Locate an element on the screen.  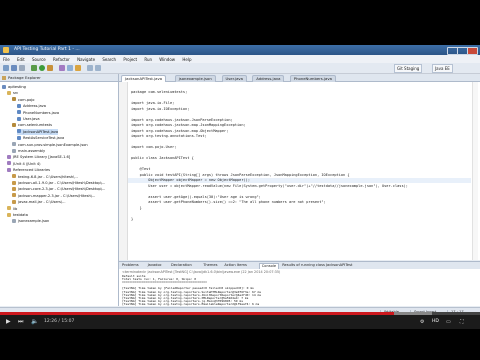
captions-icon: ▭ is located at coordinates (448, 322).